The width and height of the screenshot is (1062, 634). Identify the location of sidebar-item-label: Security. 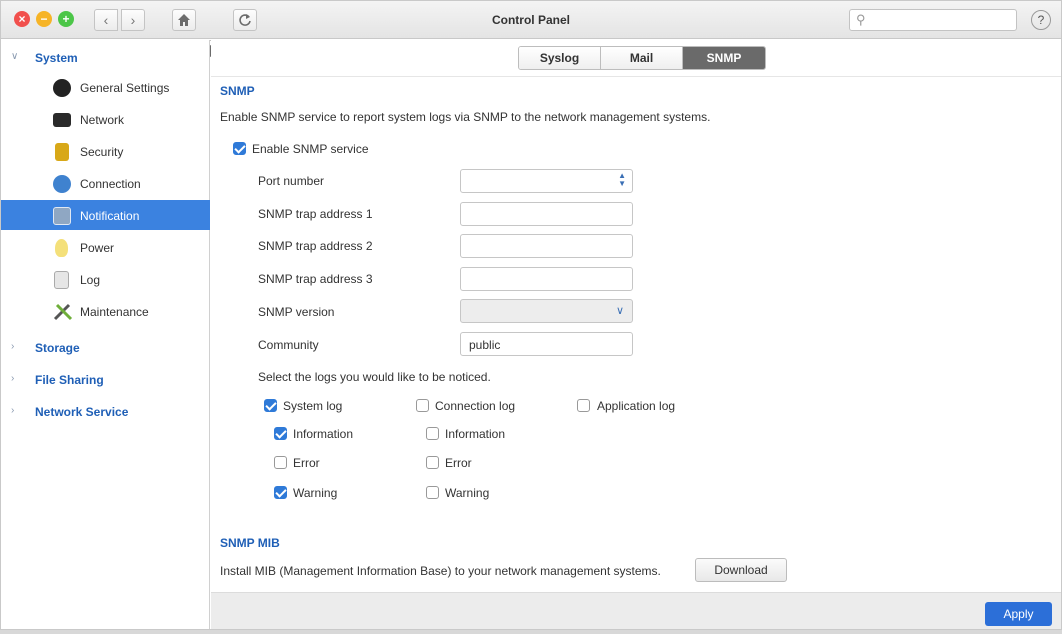
(102, 152).